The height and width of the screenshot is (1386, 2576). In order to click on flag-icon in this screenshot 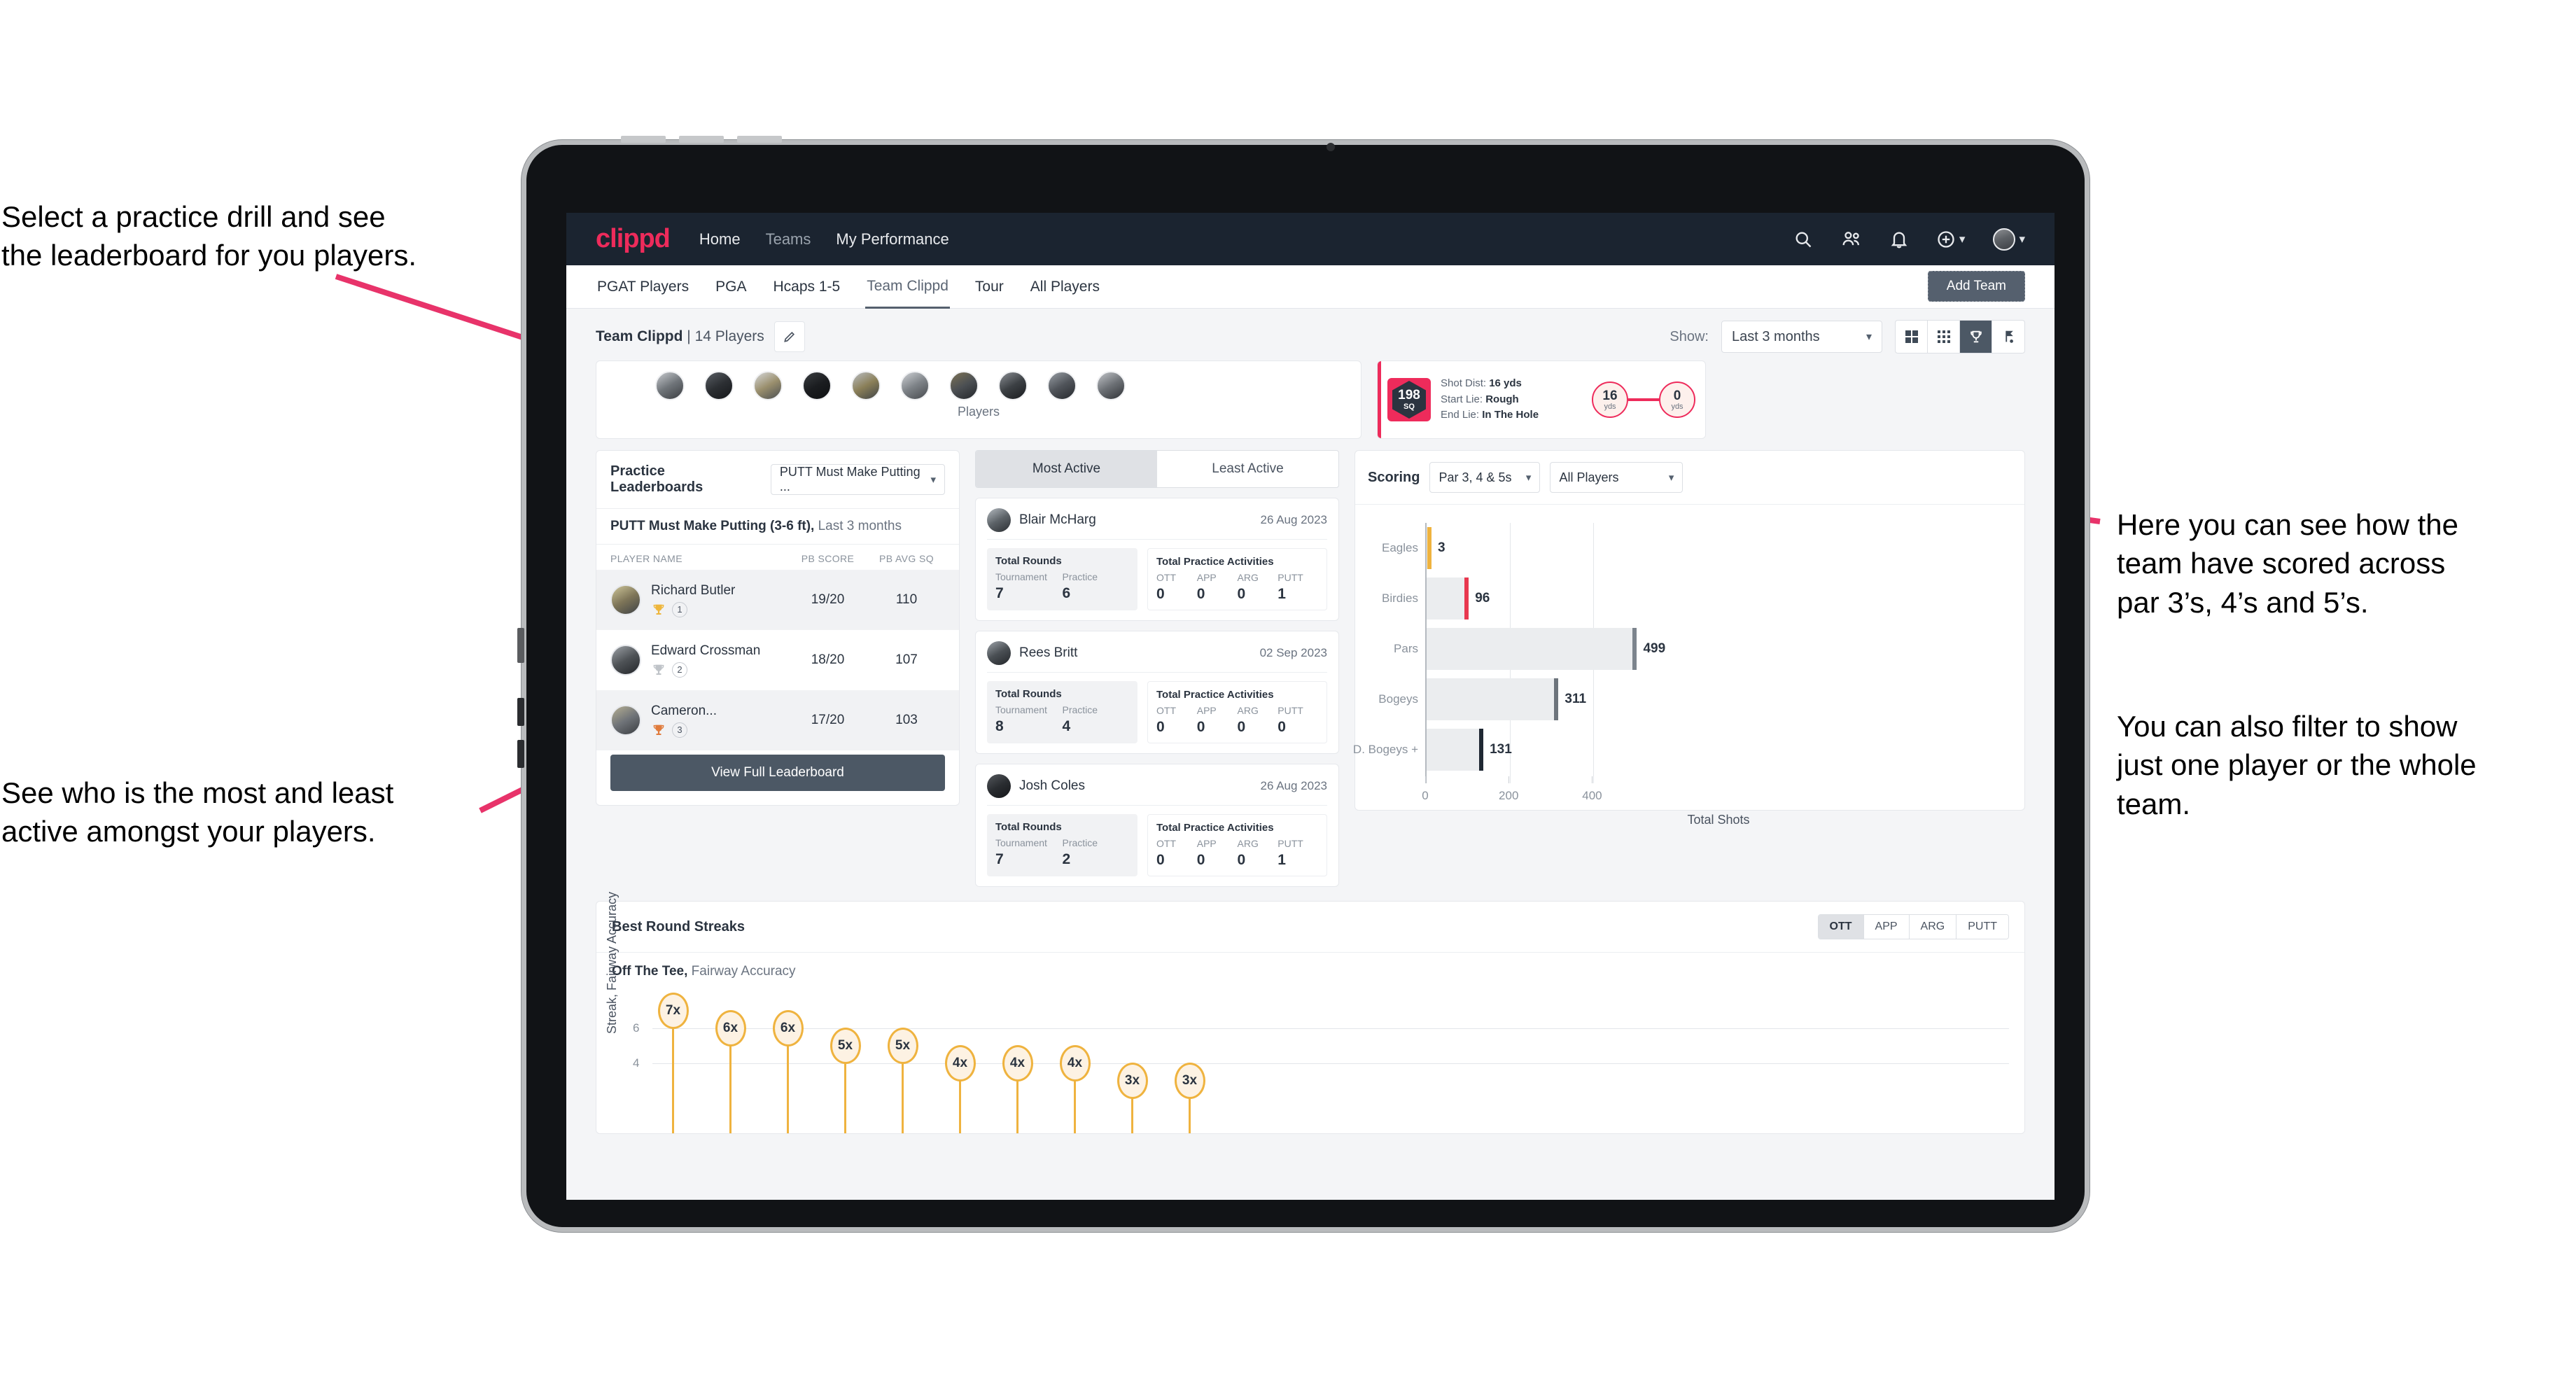, I will do `click(2009, 336)`.